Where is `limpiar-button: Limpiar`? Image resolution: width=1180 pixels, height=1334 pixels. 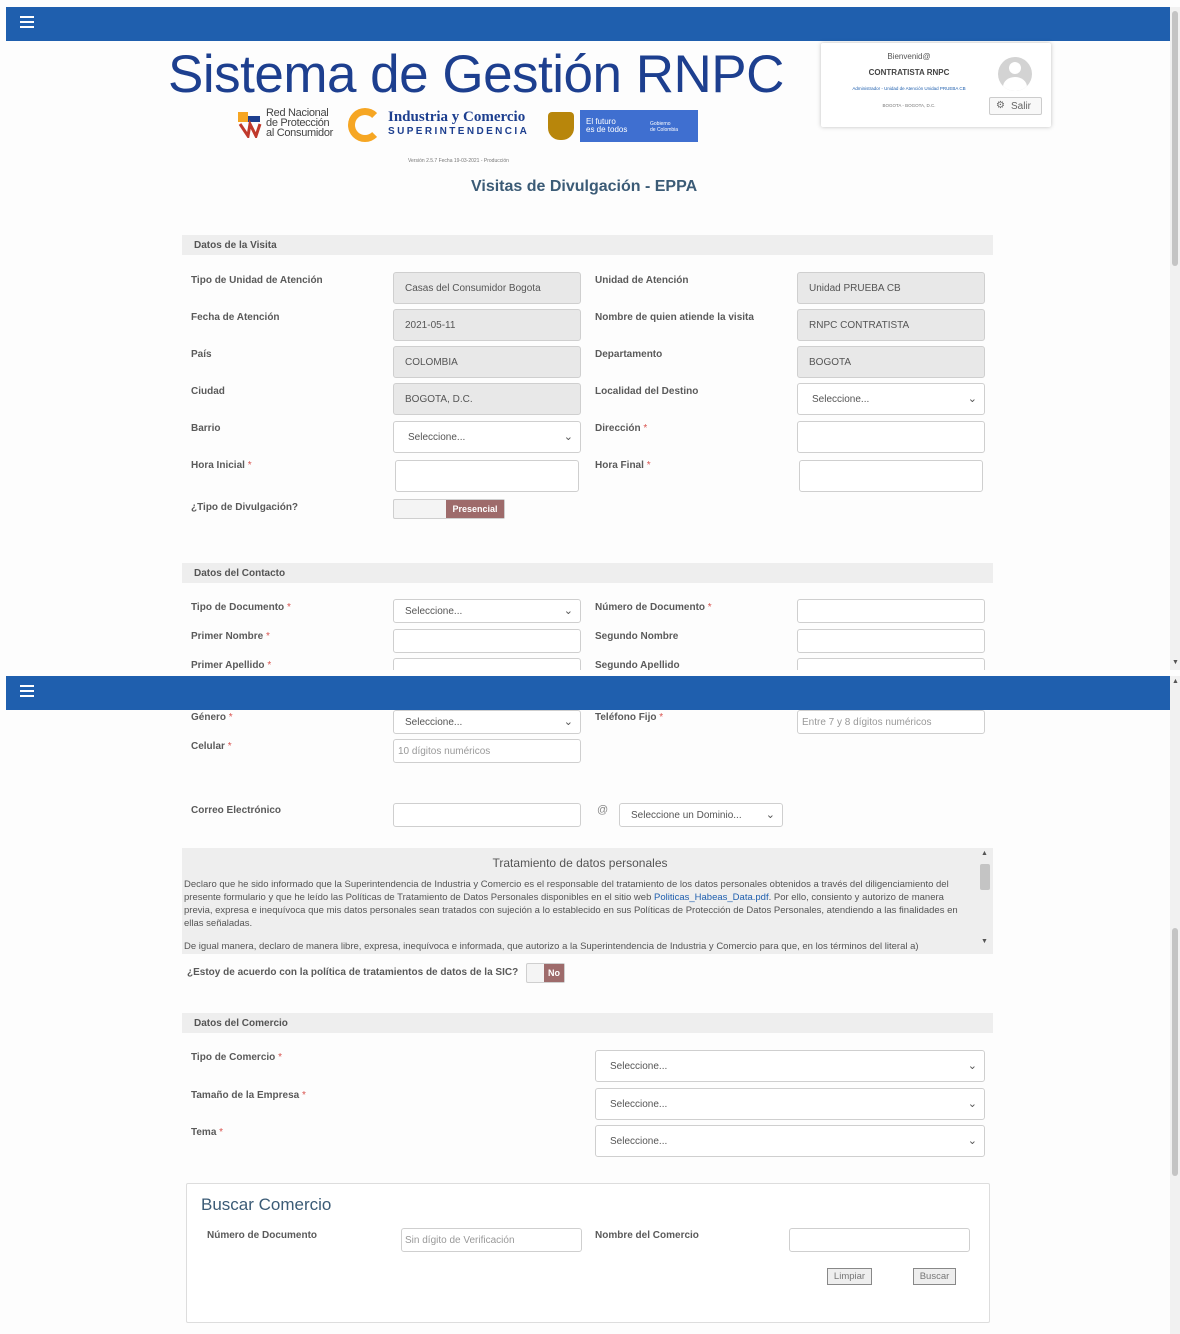
limpiar-button: Limpiar is located at coordinates (849, 1276).